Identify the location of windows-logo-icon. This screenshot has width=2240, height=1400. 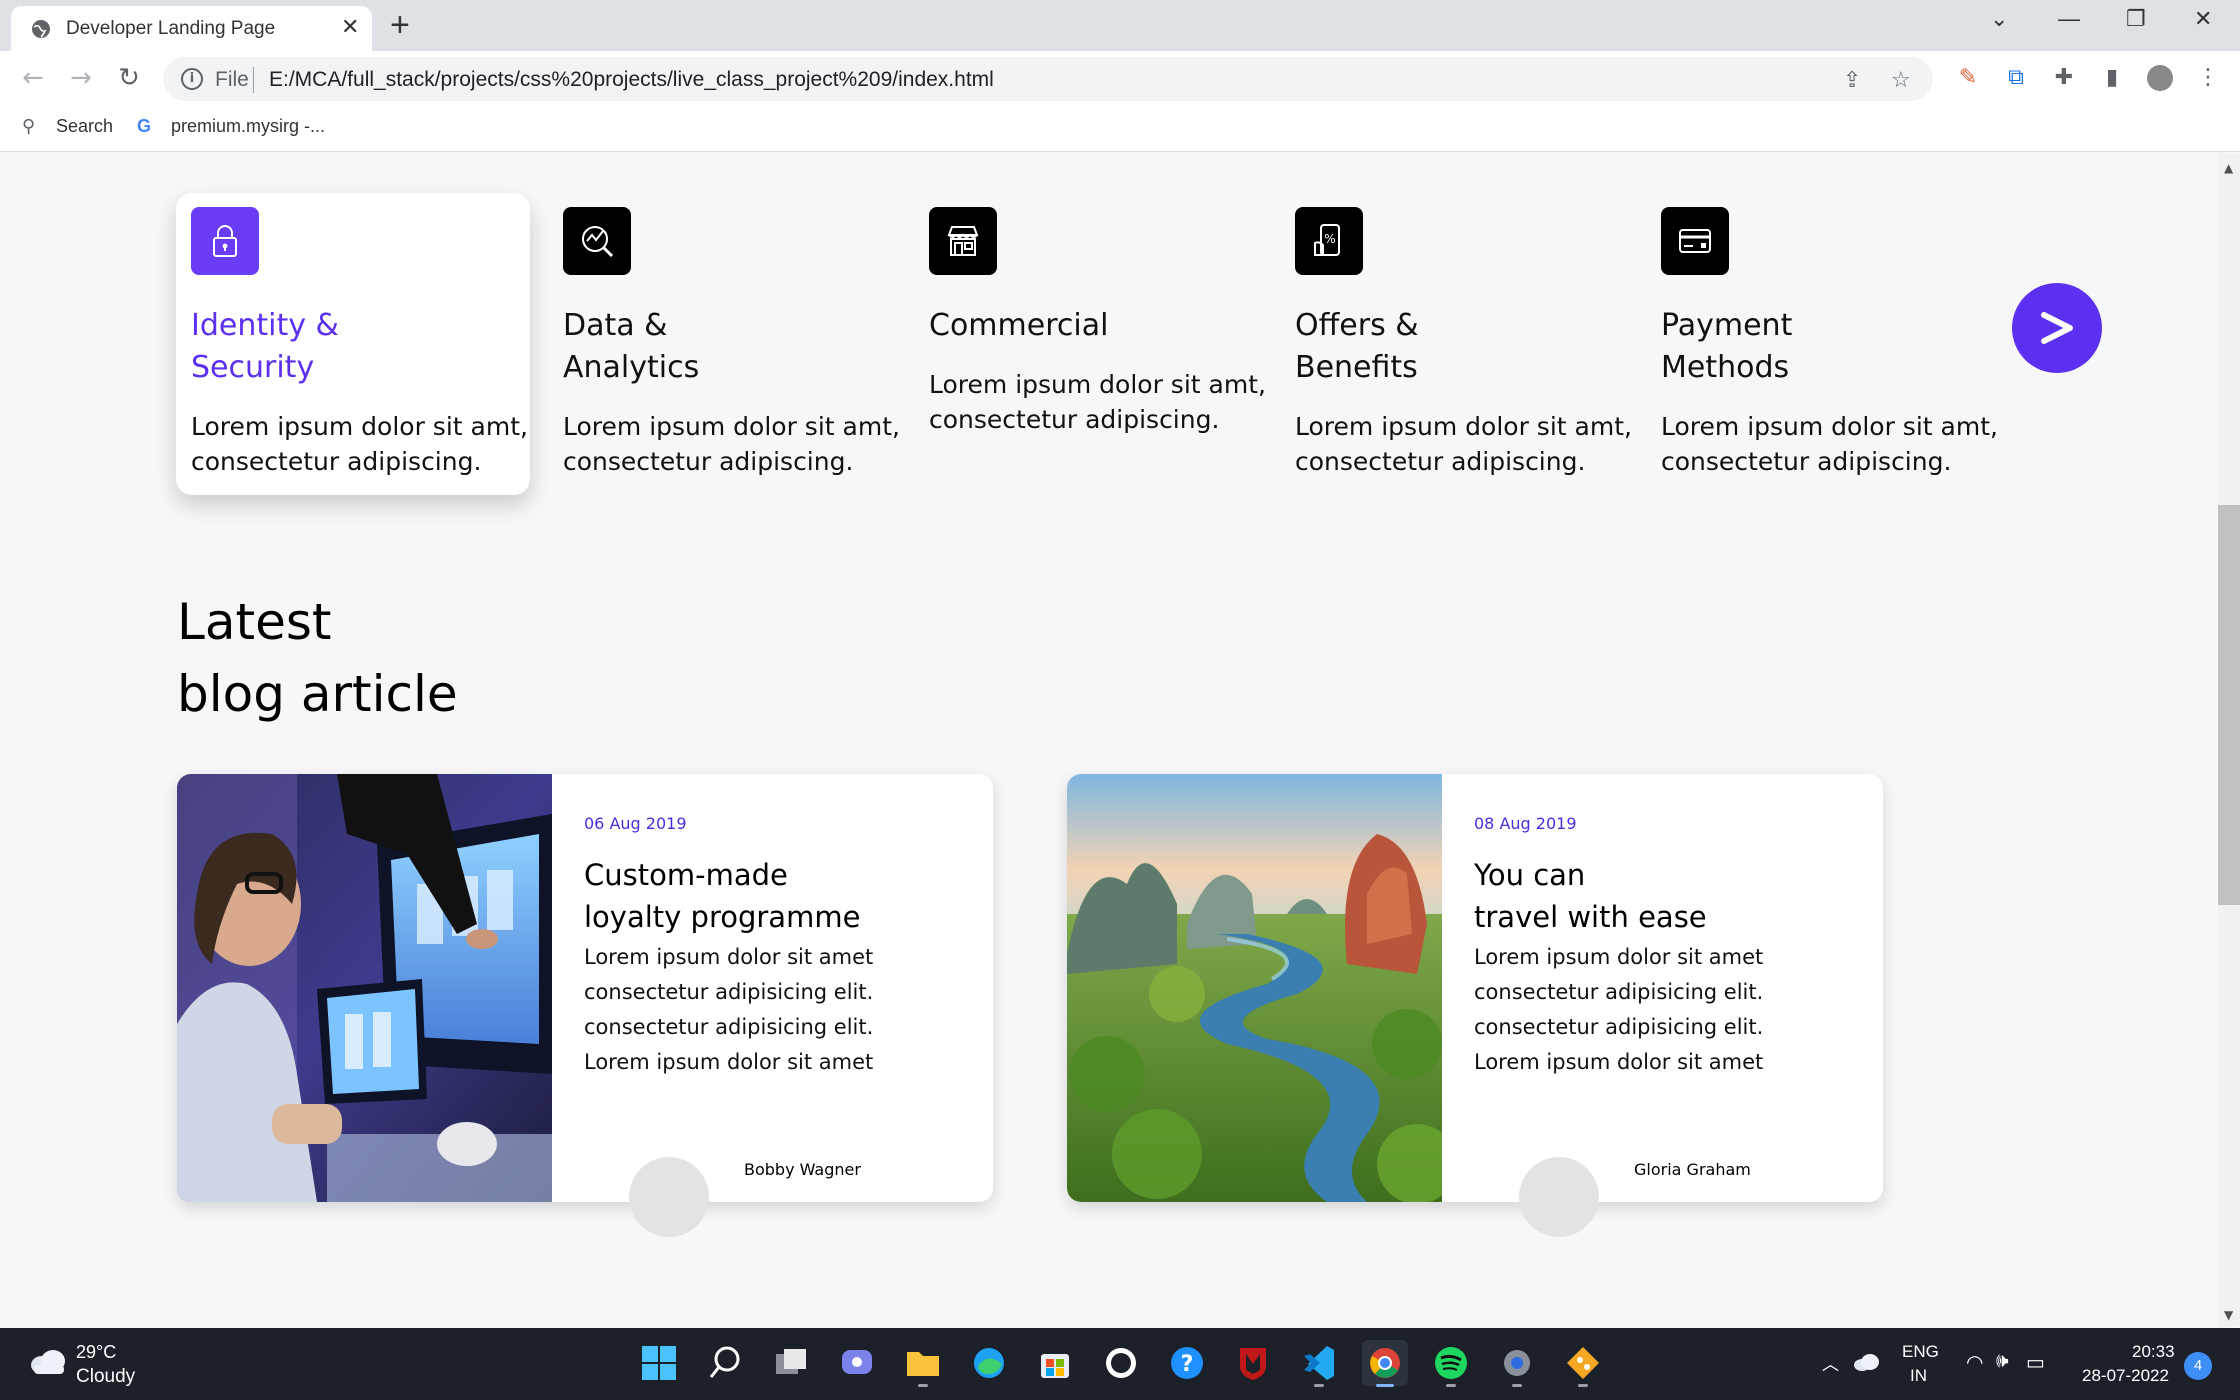
(659, 1363).